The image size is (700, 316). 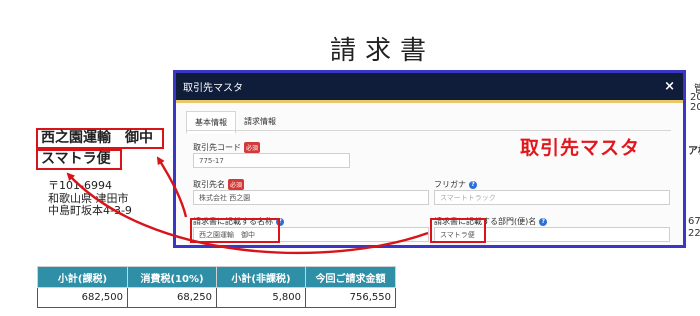 I want to click on code-input: 775-17, so click(x=271, y=160).